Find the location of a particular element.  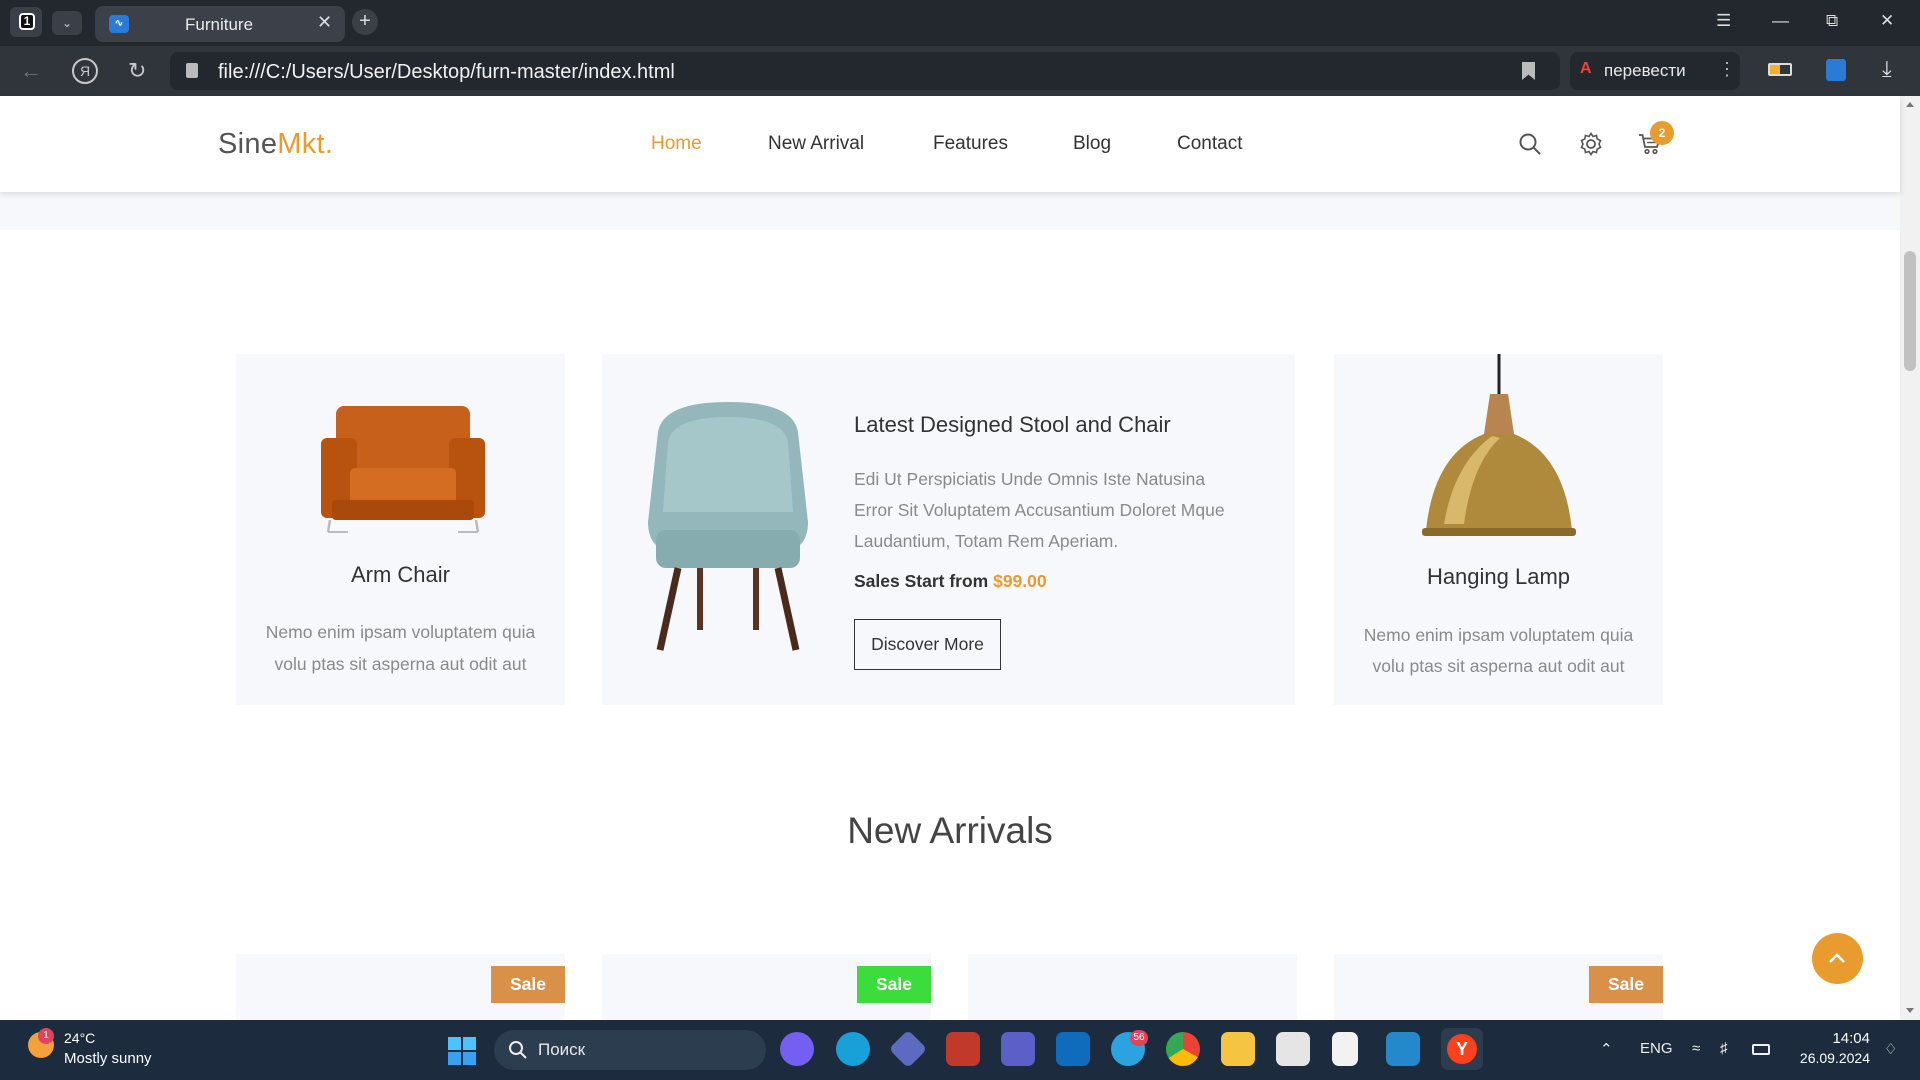

chrome-icon is located at coordinates (1183, 1049).